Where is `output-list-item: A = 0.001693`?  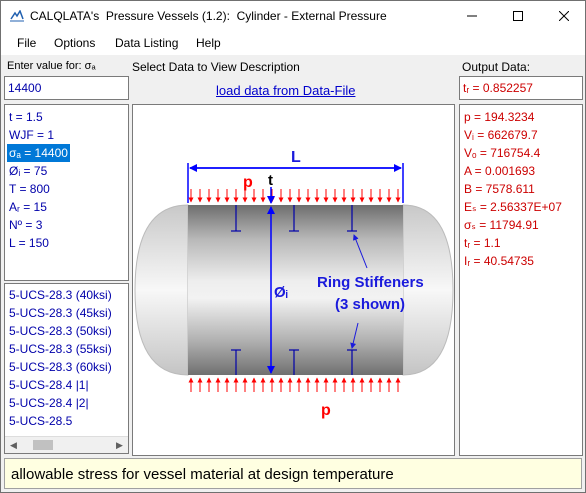
output-list-item: A = 0.001693 is located at coordinates (512, 171).